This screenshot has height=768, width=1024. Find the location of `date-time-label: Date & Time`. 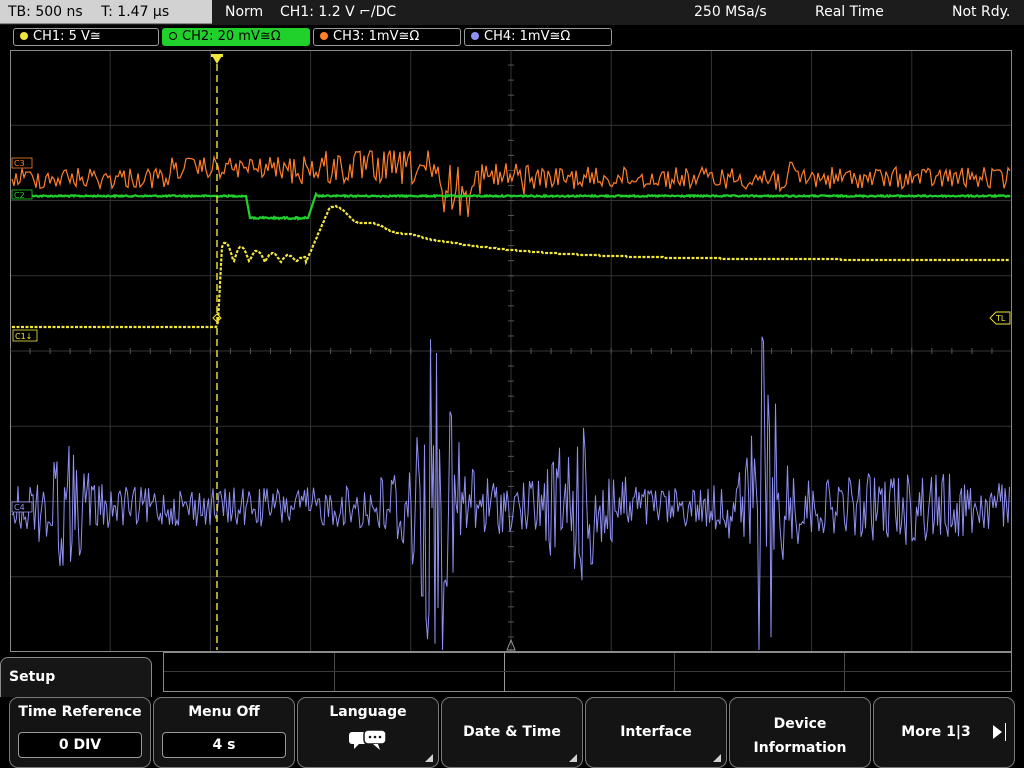

date-time-label: Date & Time is located at coordinates (512, 732).